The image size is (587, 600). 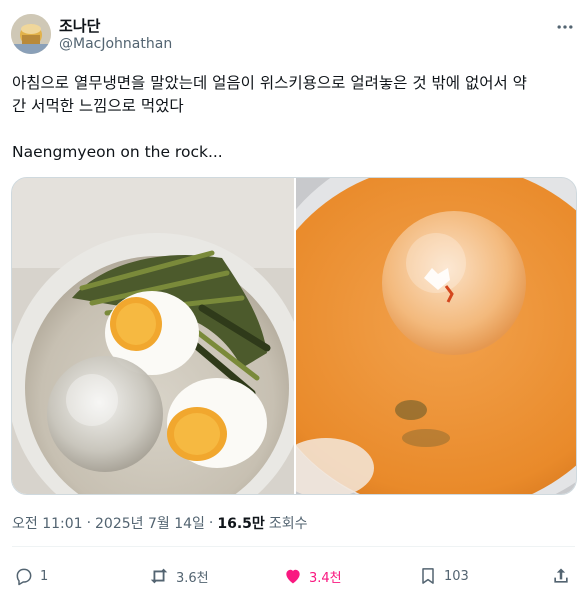 I want to click on retweet-button: 3.6천, so click(x=178, y=576).